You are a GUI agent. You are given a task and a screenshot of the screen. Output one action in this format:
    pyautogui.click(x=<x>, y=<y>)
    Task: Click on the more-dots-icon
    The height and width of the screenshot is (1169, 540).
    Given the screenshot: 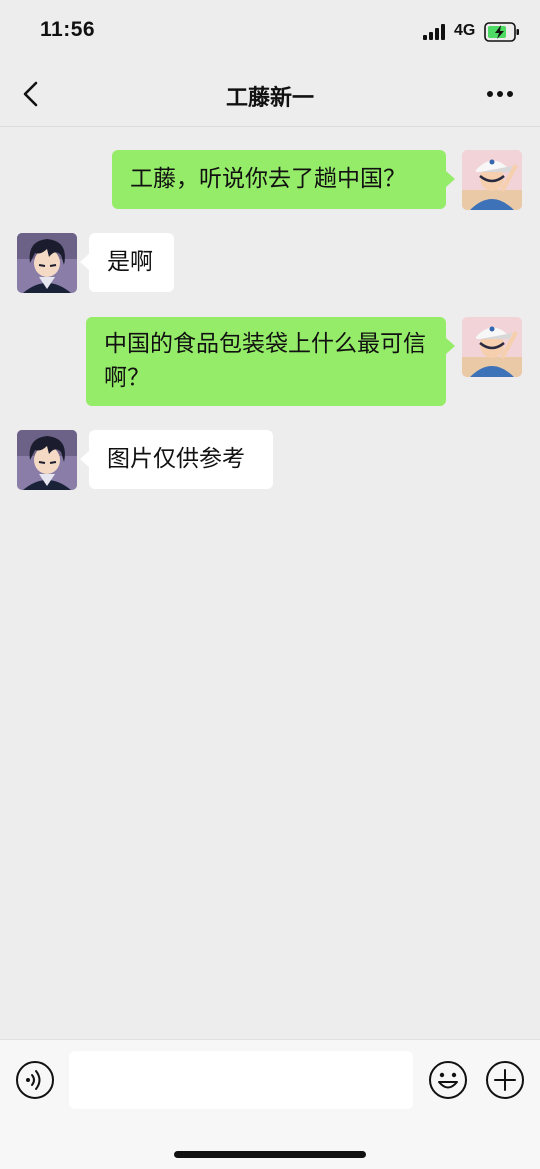 What is the action you would take?
    pyautogui.click(x=500, y=94)
    